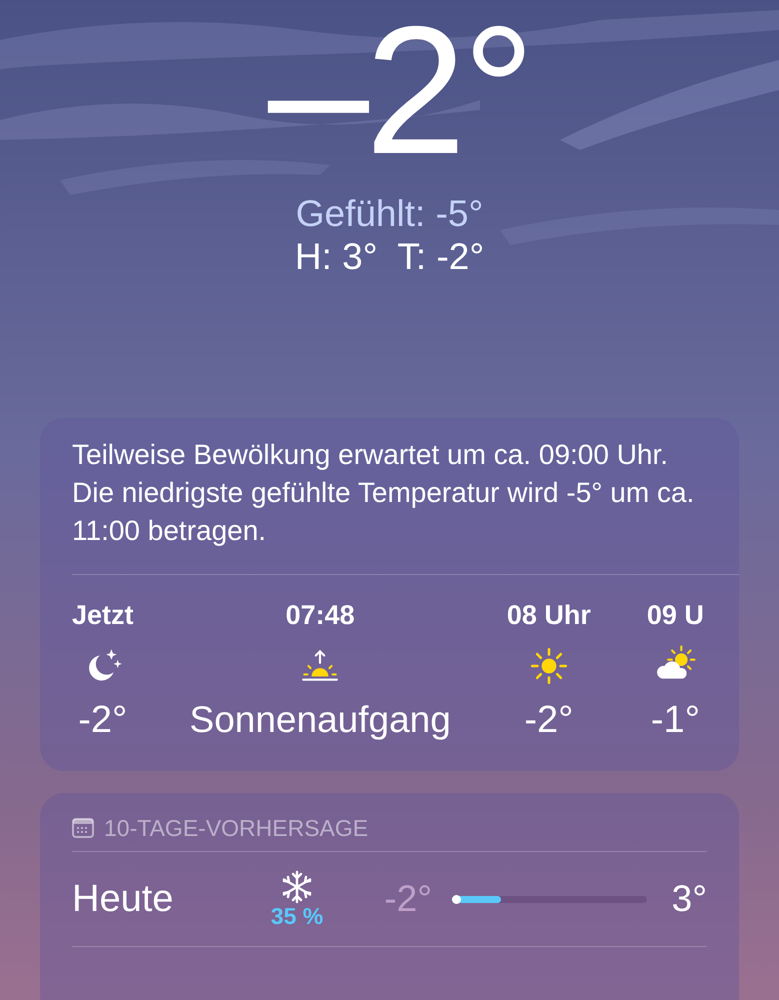  What do you see at coordinates (675, 720) in the screenshot?
I see `hour-temperature: -1°` at bounding box center [675, 720].